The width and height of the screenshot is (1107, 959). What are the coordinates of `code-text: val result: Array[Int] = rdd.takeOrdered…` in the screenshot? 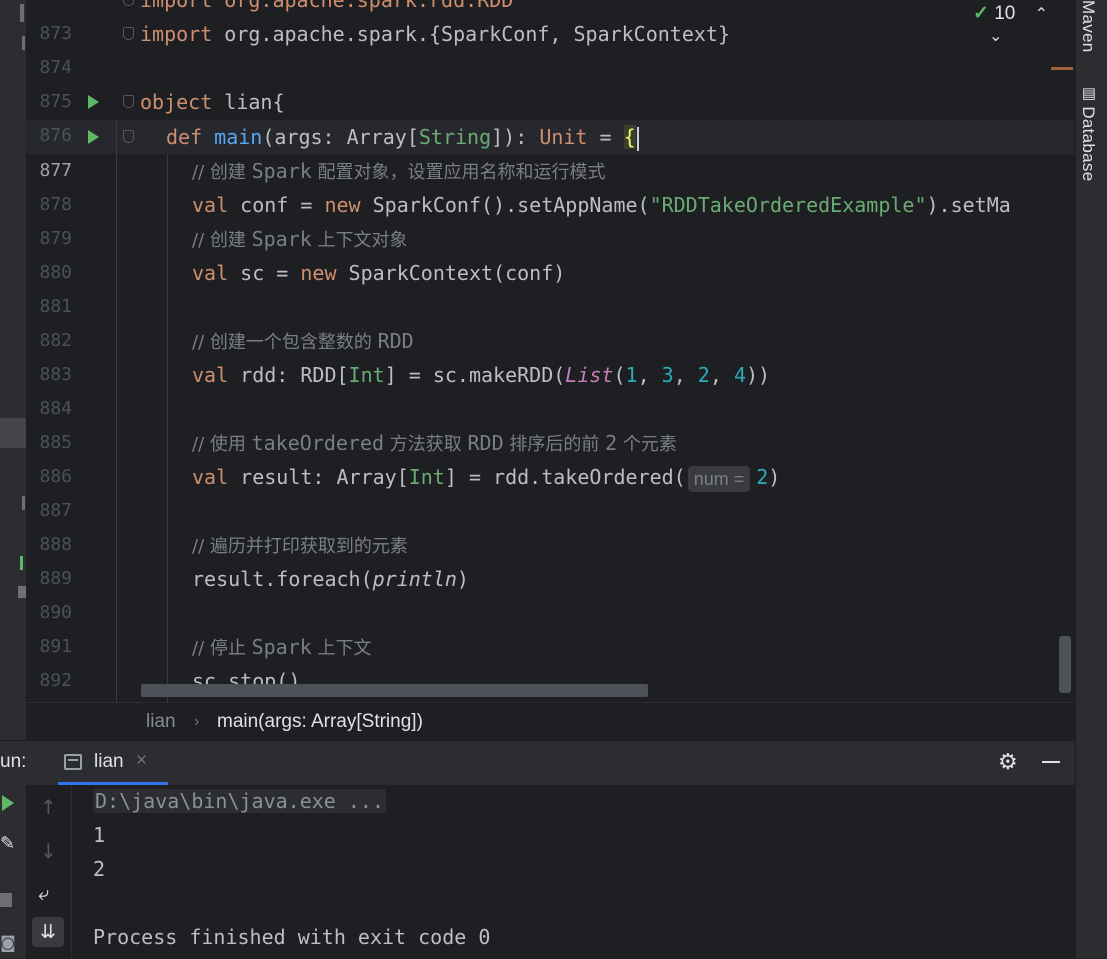 It's located at (486, 477).